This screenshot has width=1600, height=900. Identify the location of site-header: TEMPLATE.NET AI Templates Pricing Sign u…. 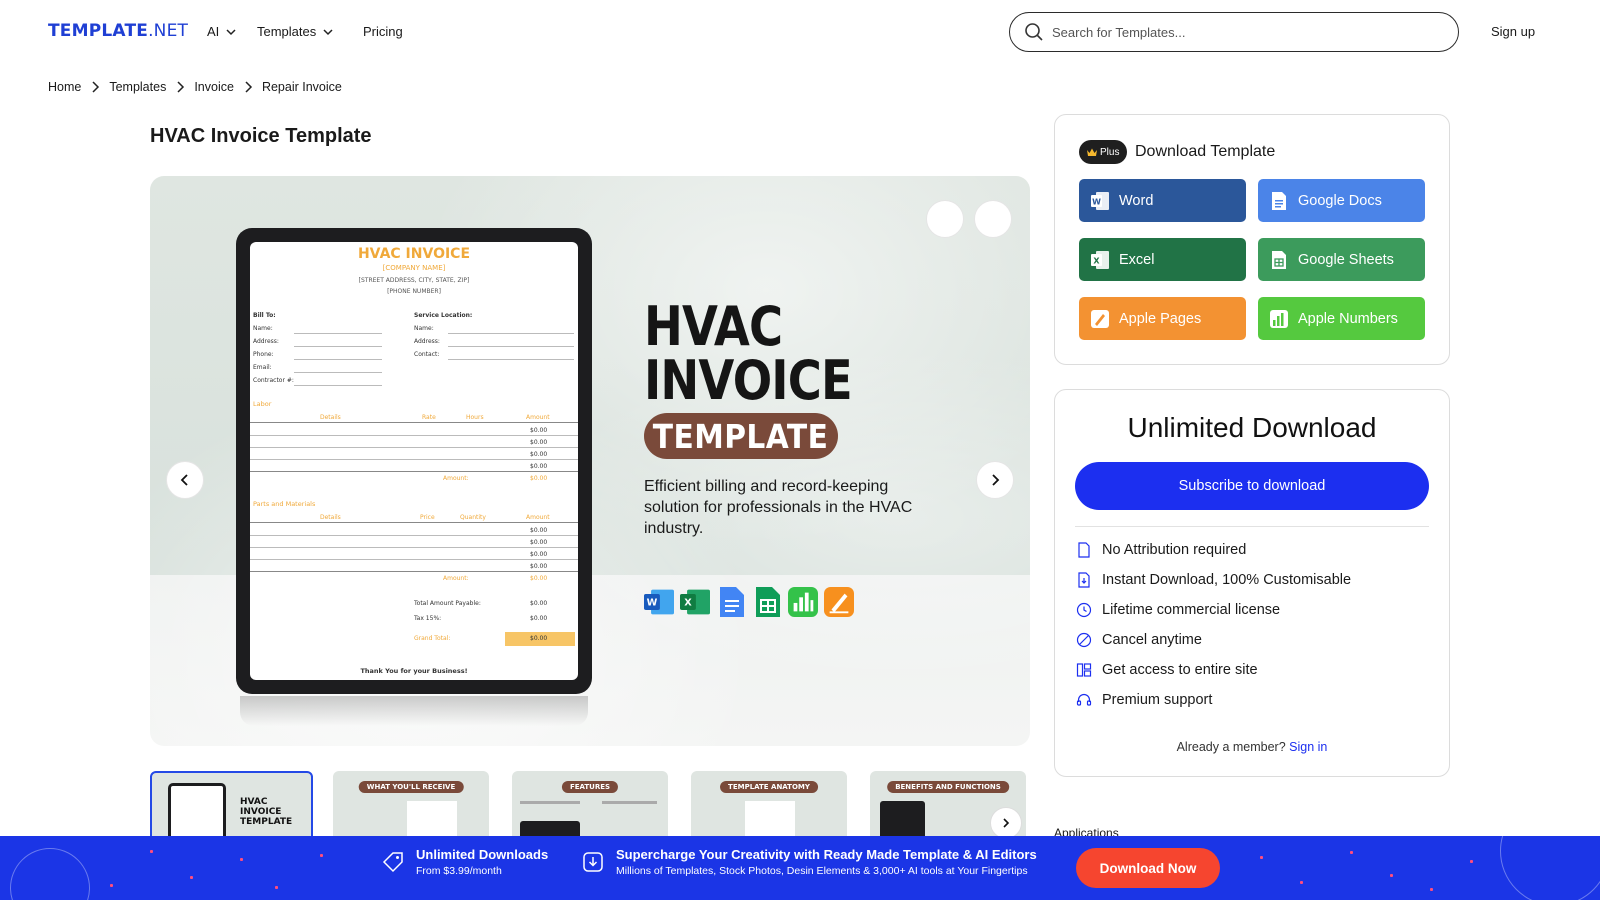
(800, 32).